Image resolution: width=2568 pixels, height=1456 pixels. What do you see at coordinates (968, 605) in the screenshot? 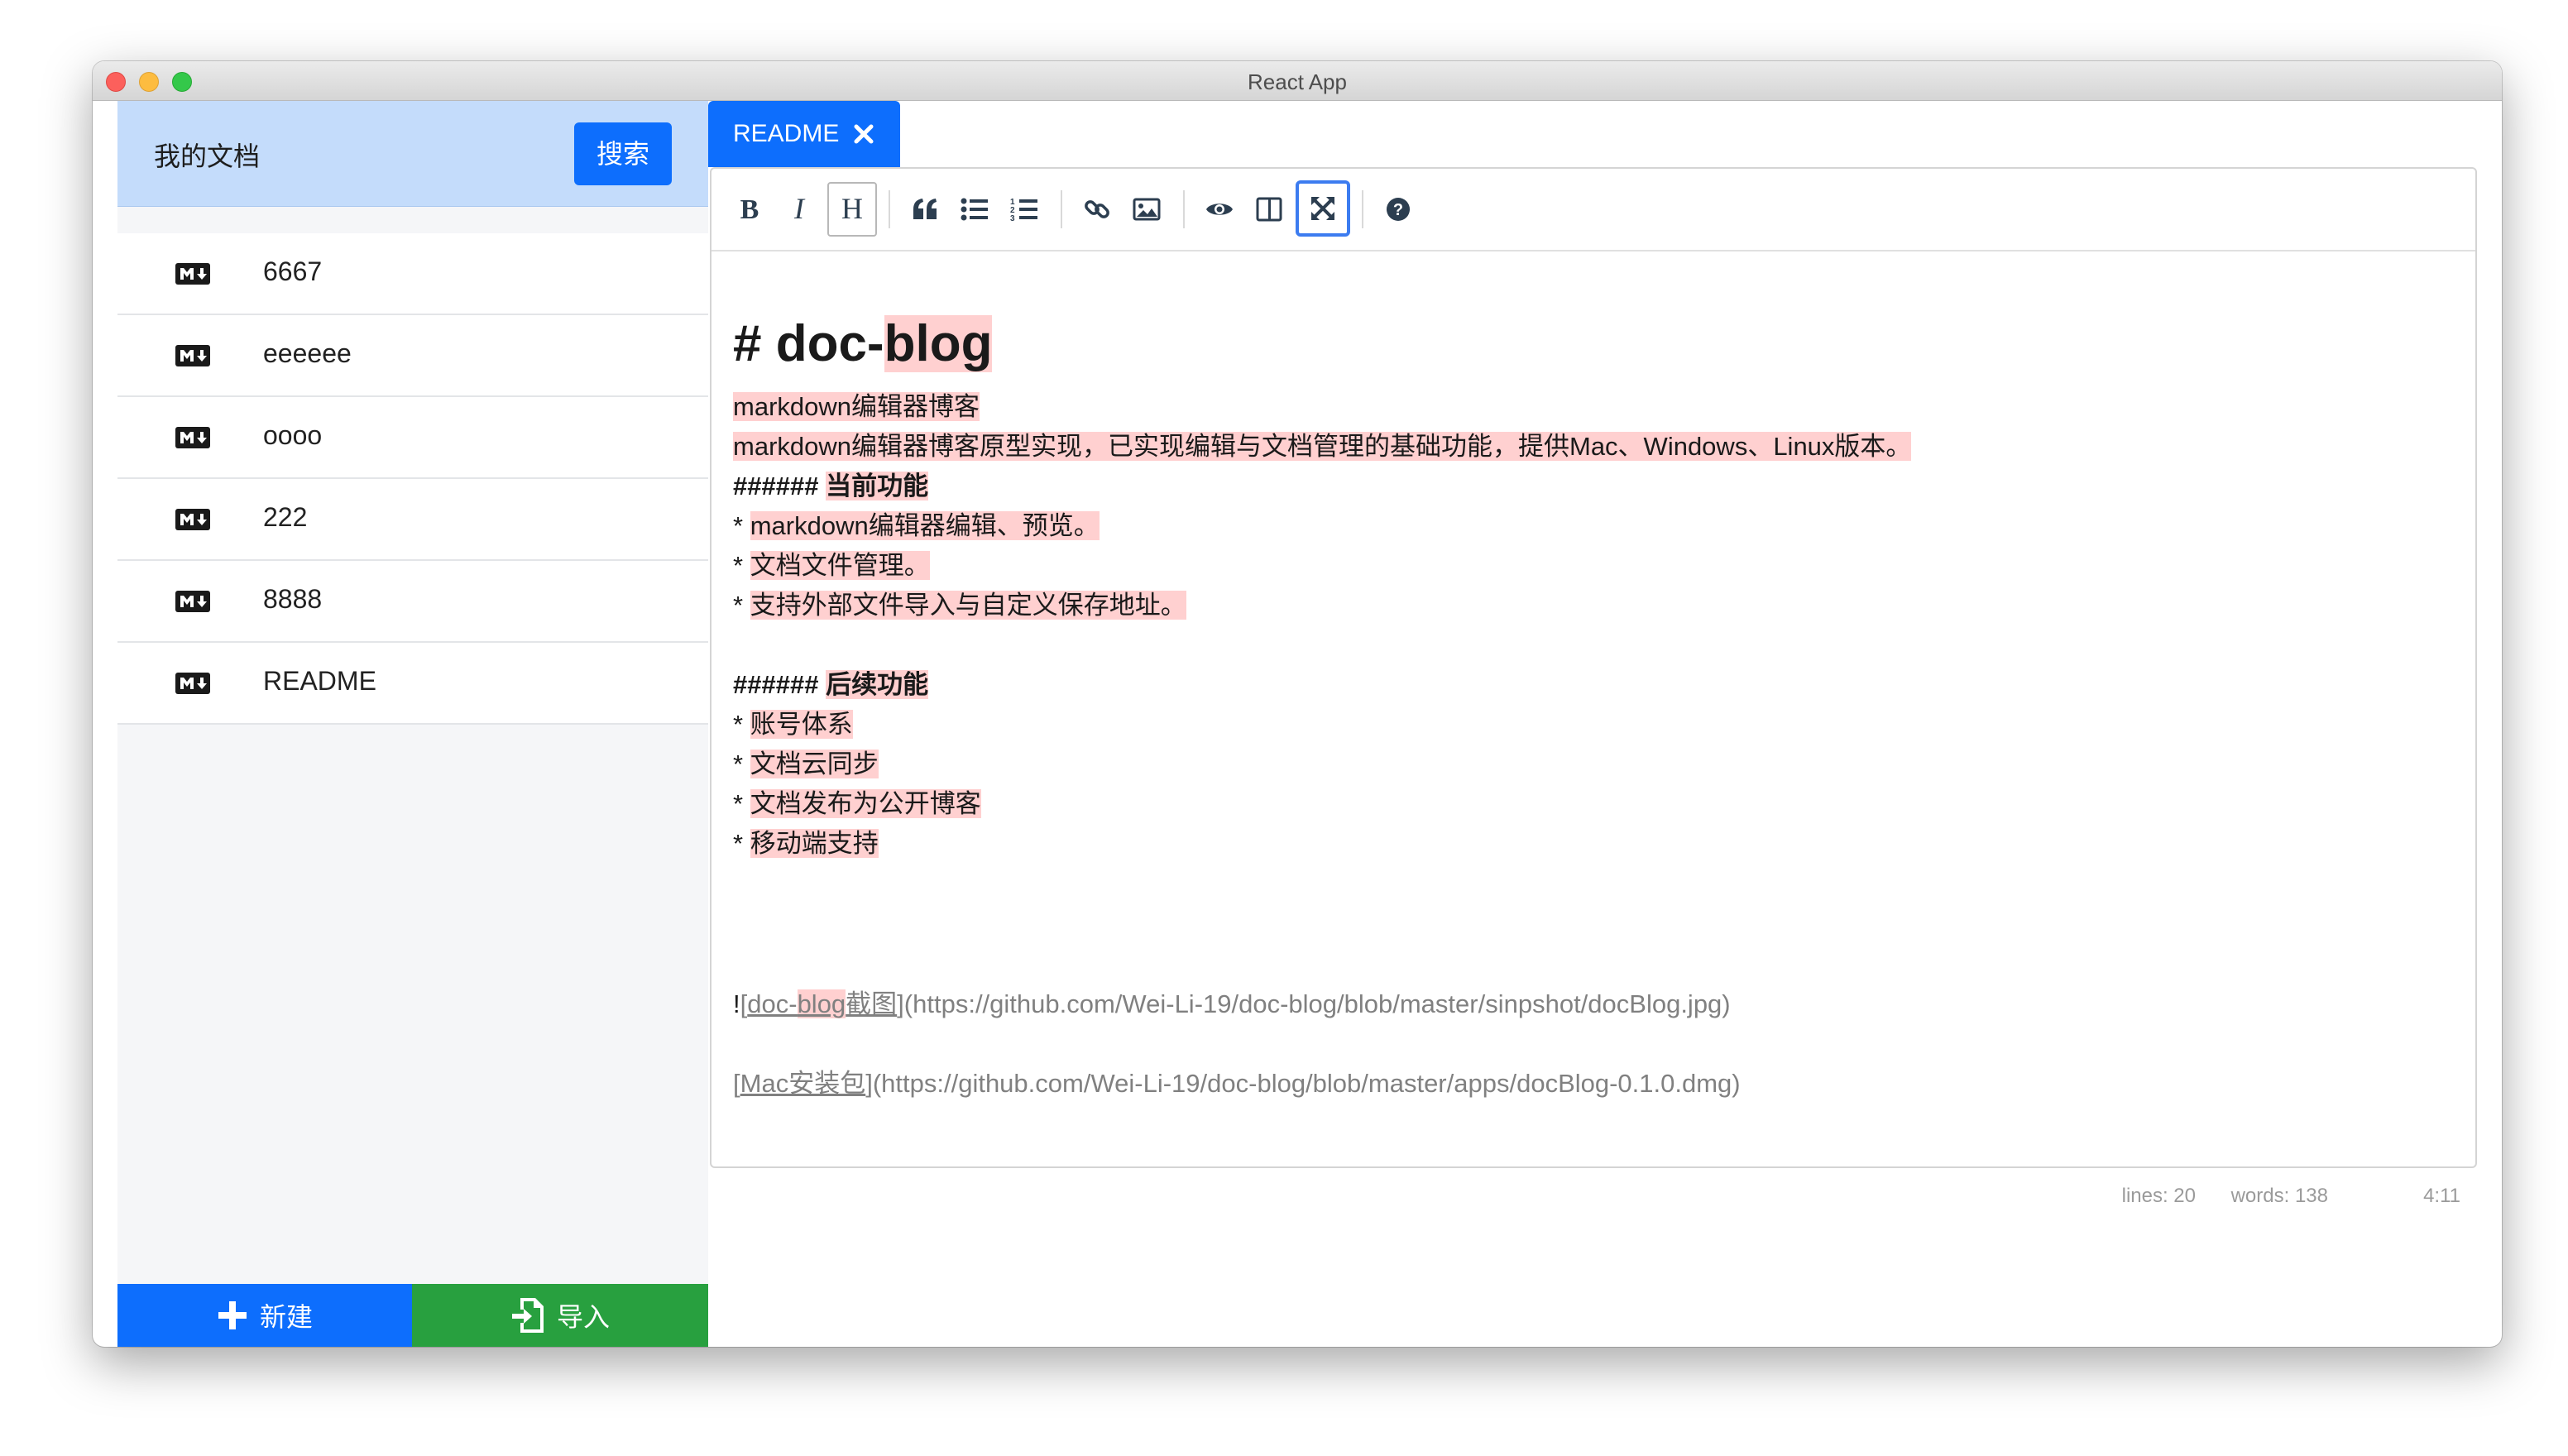
I see `list-item-text: 支持外部文件导入与自定义保存地址。` at bounding box center [968, 605].